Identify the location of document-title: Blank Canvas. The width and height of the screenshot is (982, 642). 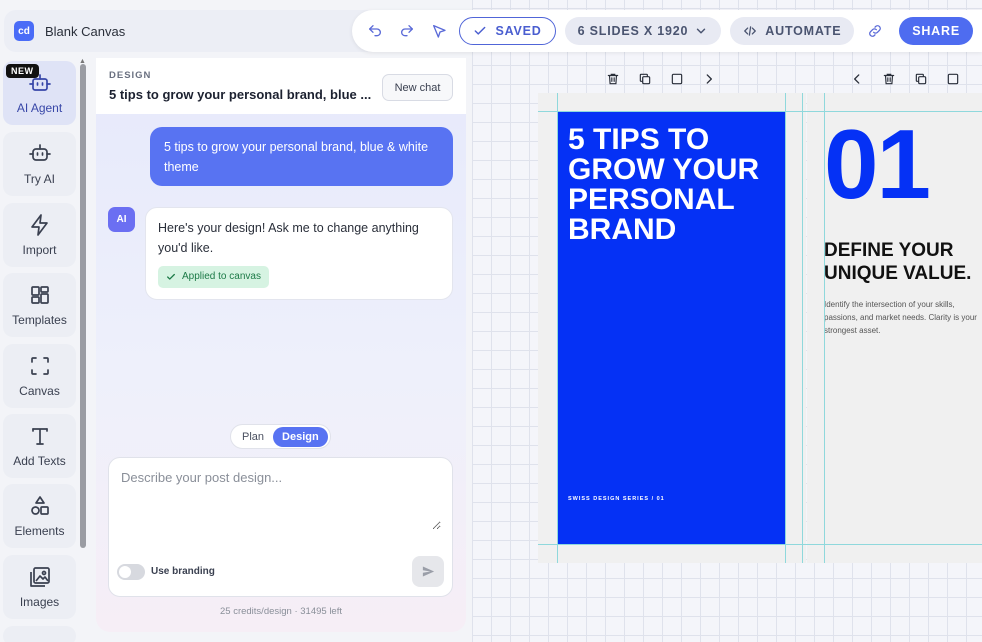
(85, 31).